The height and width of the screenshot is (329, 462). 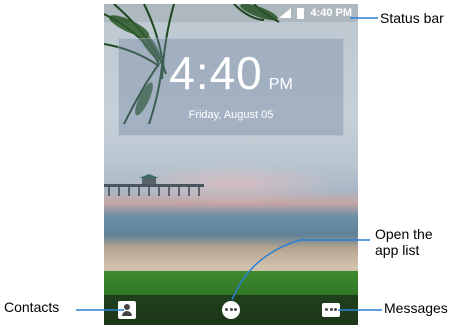 I want to click on signal-icon, so click(x=285, y=13).